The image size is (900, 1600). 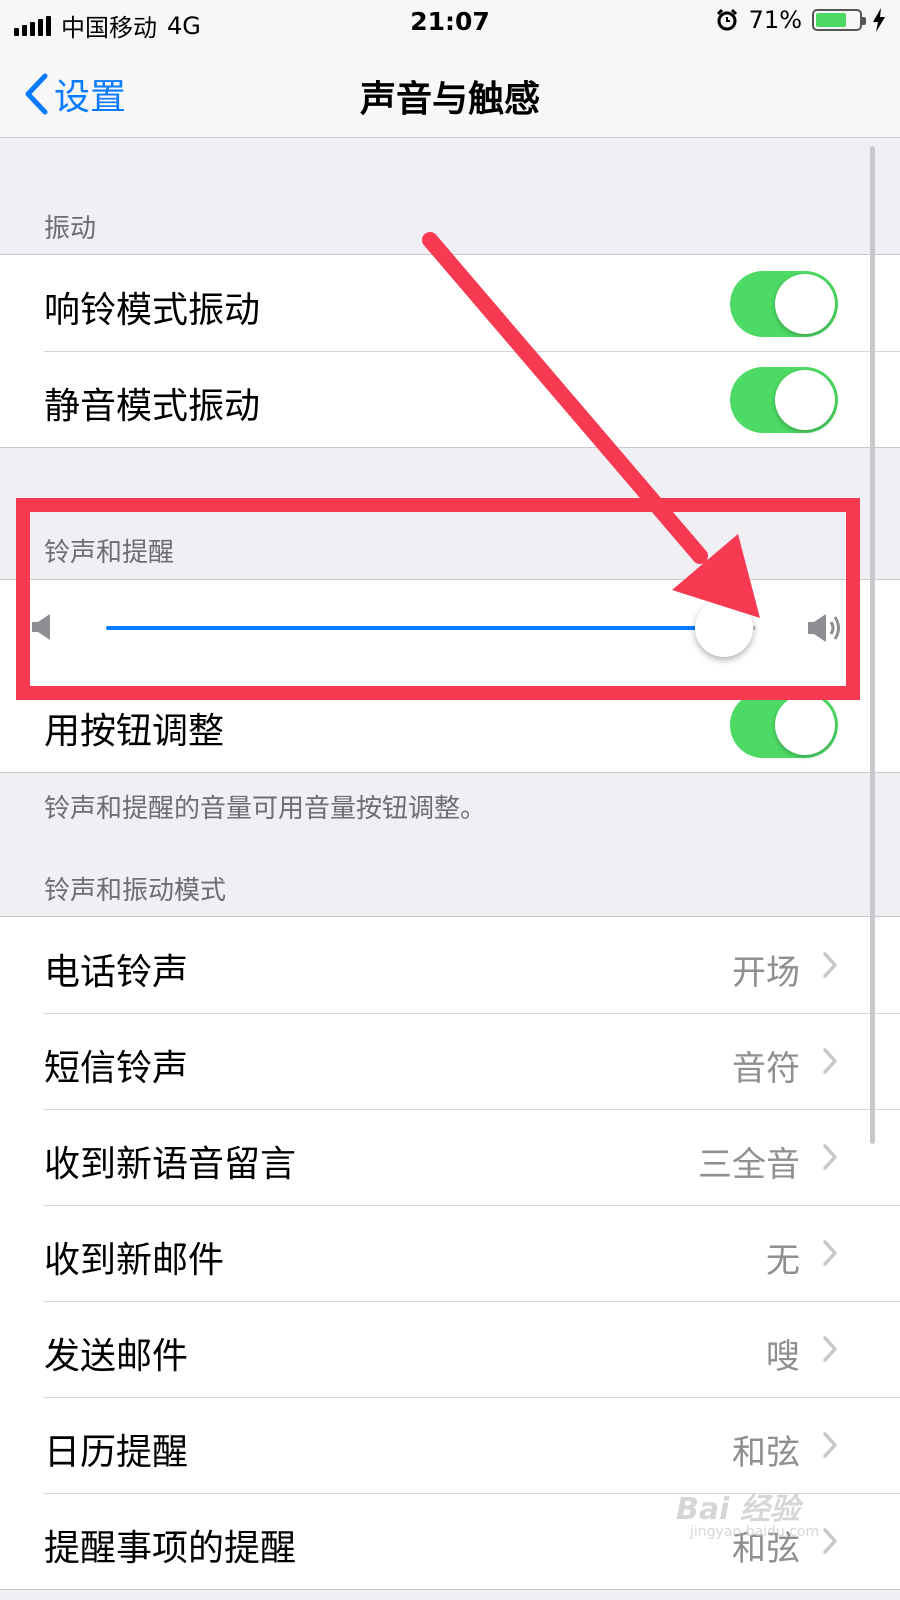 I want to click on volume-slider-track, so click(x=431, y=628).